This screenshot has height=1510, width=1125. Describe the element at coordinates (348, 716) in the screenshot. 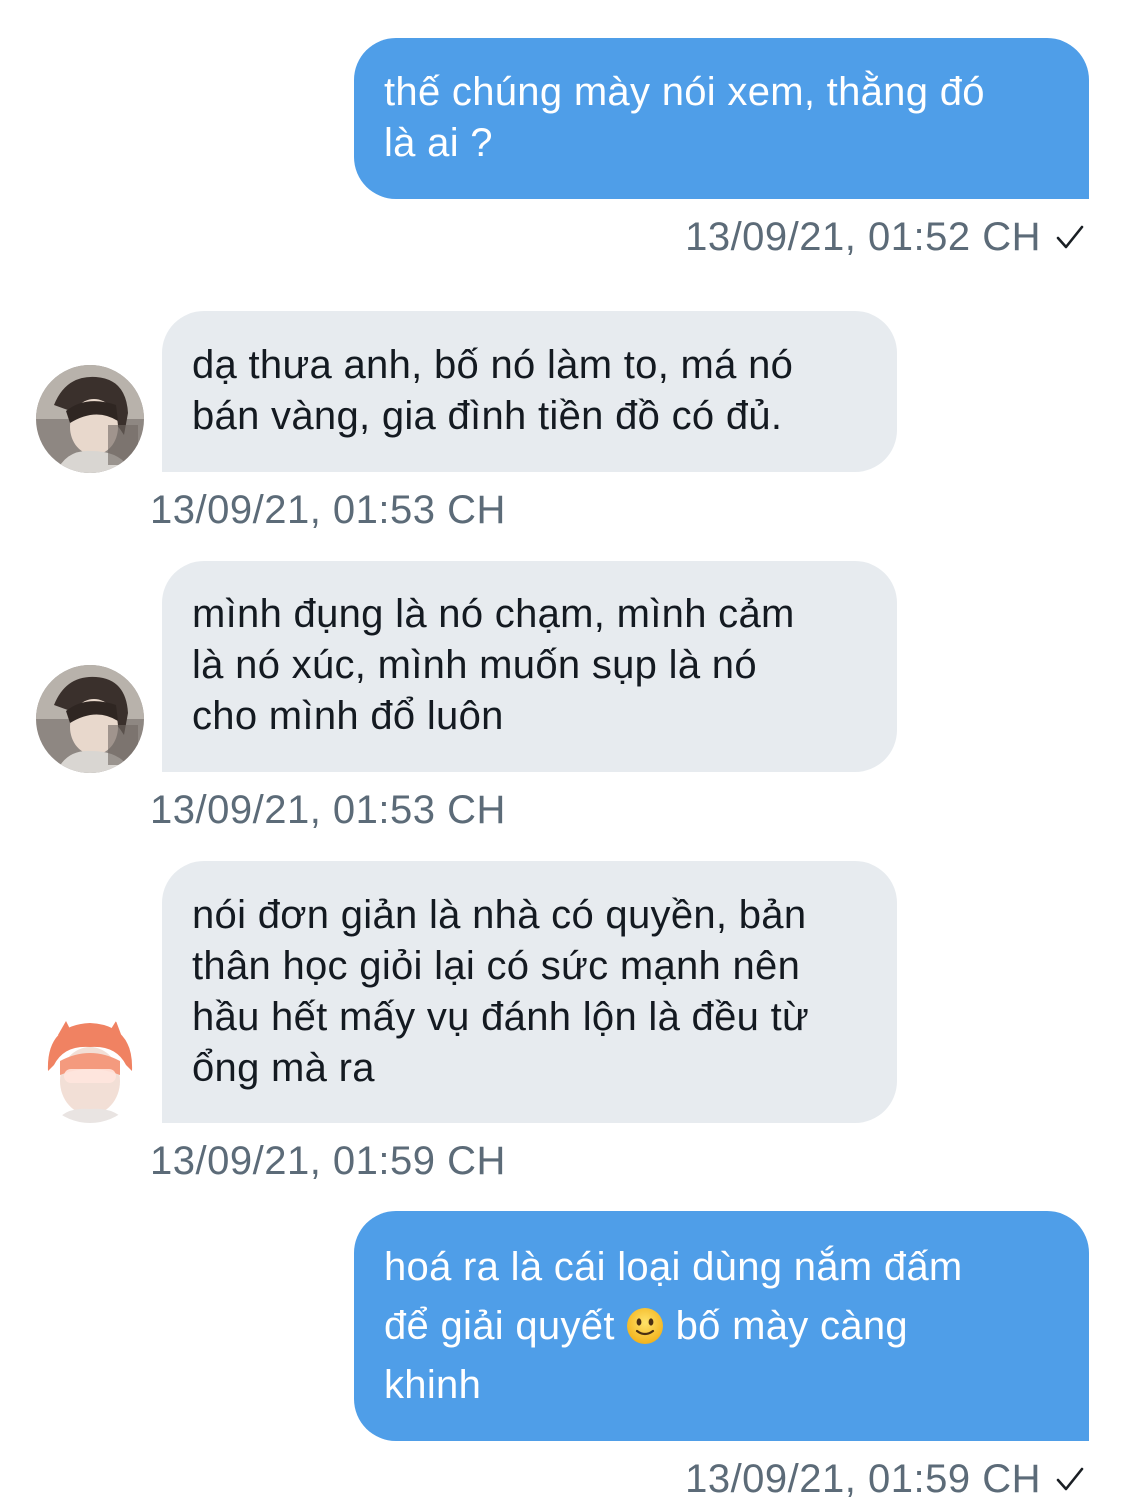

I see `message-text-line: cho mình đổ luôn` at that location.